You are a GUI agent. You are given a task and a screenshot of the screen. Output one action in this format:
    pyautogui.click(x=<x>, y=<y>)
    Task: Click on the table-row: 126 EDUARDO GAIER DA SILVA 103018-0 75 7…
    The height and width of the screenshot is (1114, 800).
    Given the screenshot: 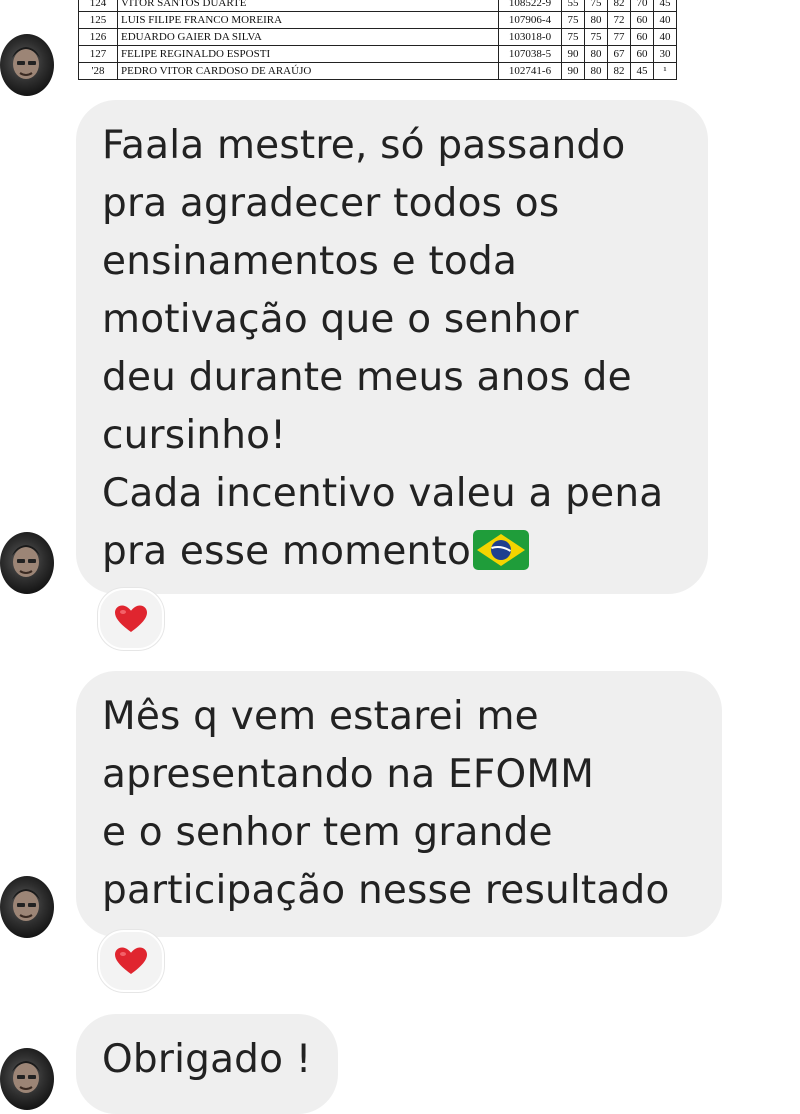 What is the action you would take?
    pyautogui.click(x=377, y=37)
    